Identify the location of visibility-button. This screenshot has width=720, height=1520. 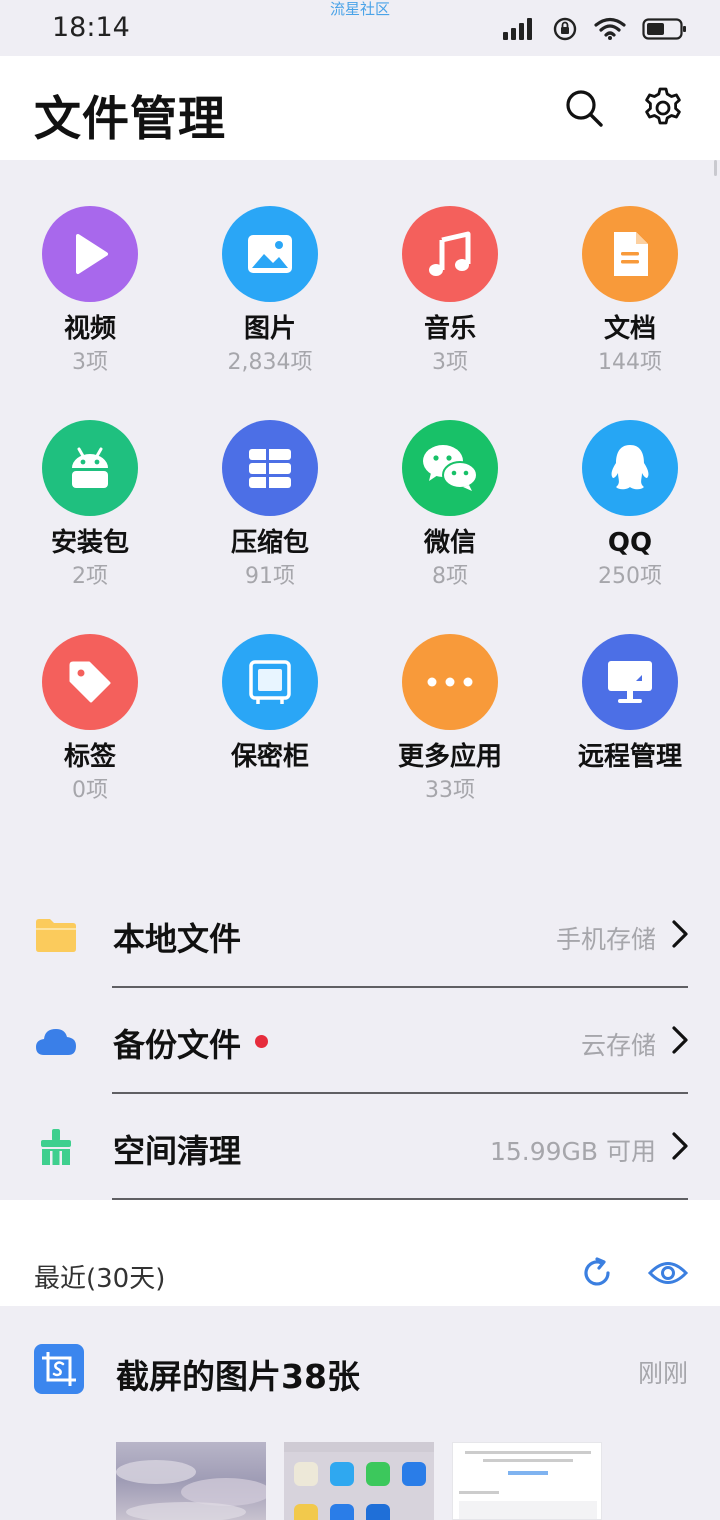
(668, 1273).